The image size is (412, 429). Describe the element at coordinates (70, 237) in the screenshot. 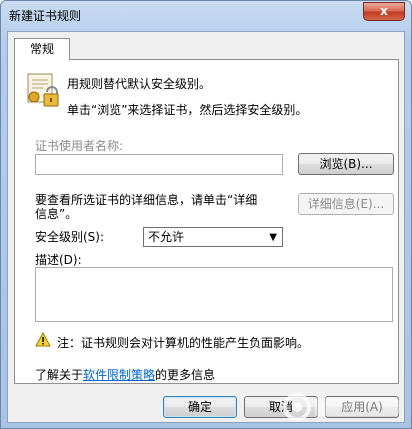

I see `security-level-label: 安全级别(S):` at that location.